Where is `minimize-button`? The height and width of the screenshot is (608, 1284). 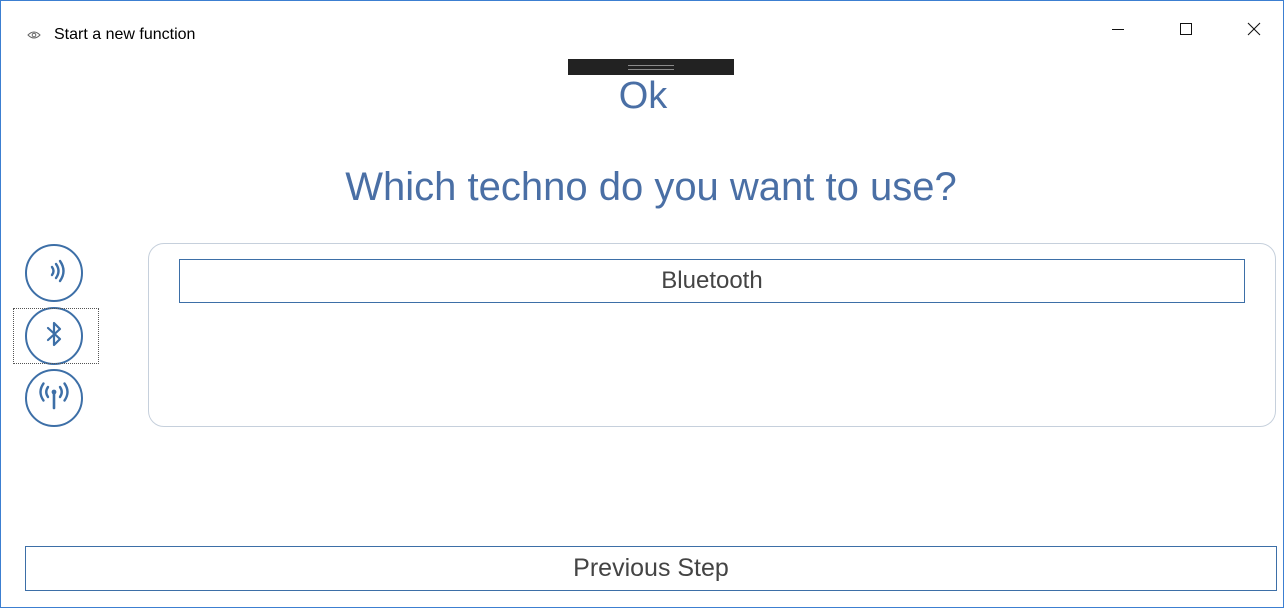
minimize-button is located at coordinates (1118, 31).